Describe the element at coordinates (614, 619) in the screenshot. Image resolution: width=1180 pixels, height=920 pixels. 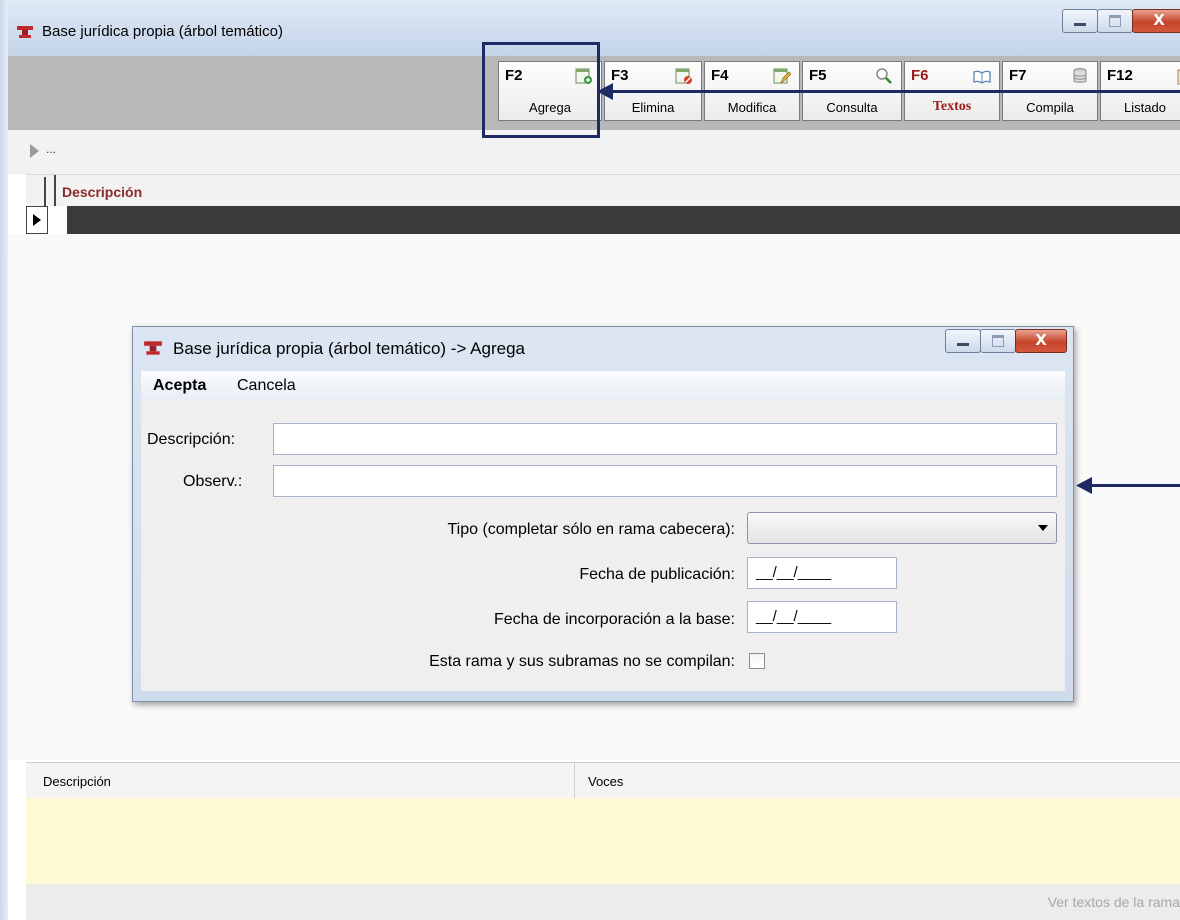
I see `fecha-incorporacion-label: Fecha de incorporación a la base:` at that location.